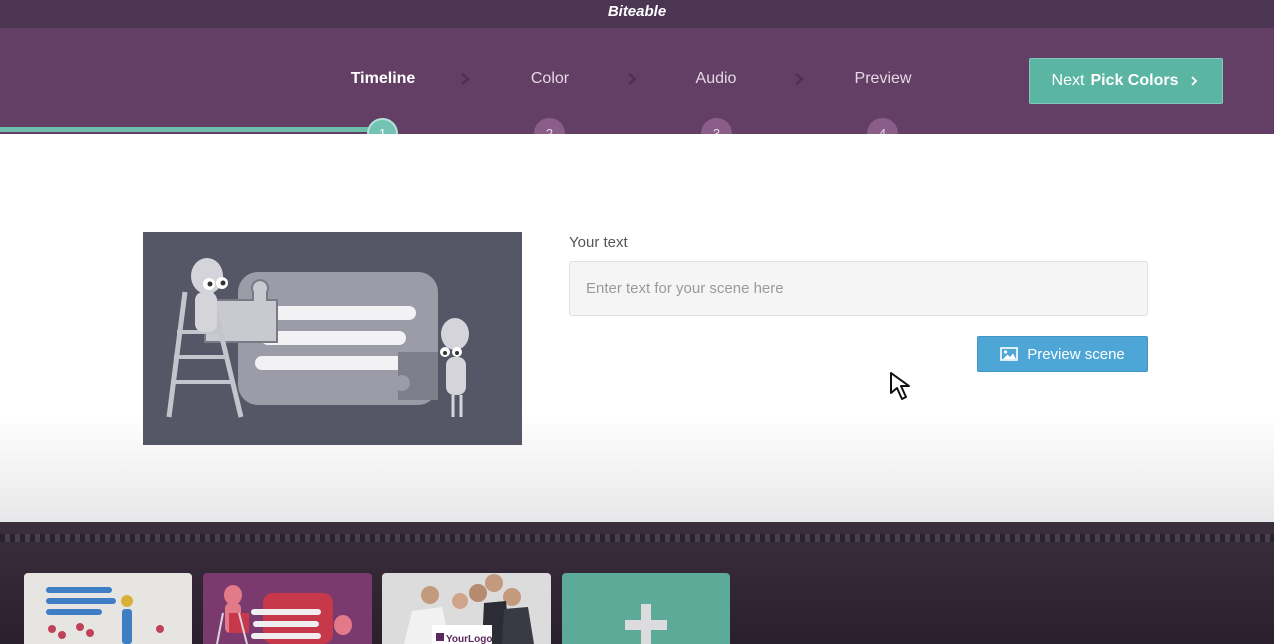 The image size is (1274, 644). I want to click on plus-icon, so click(646, 624).